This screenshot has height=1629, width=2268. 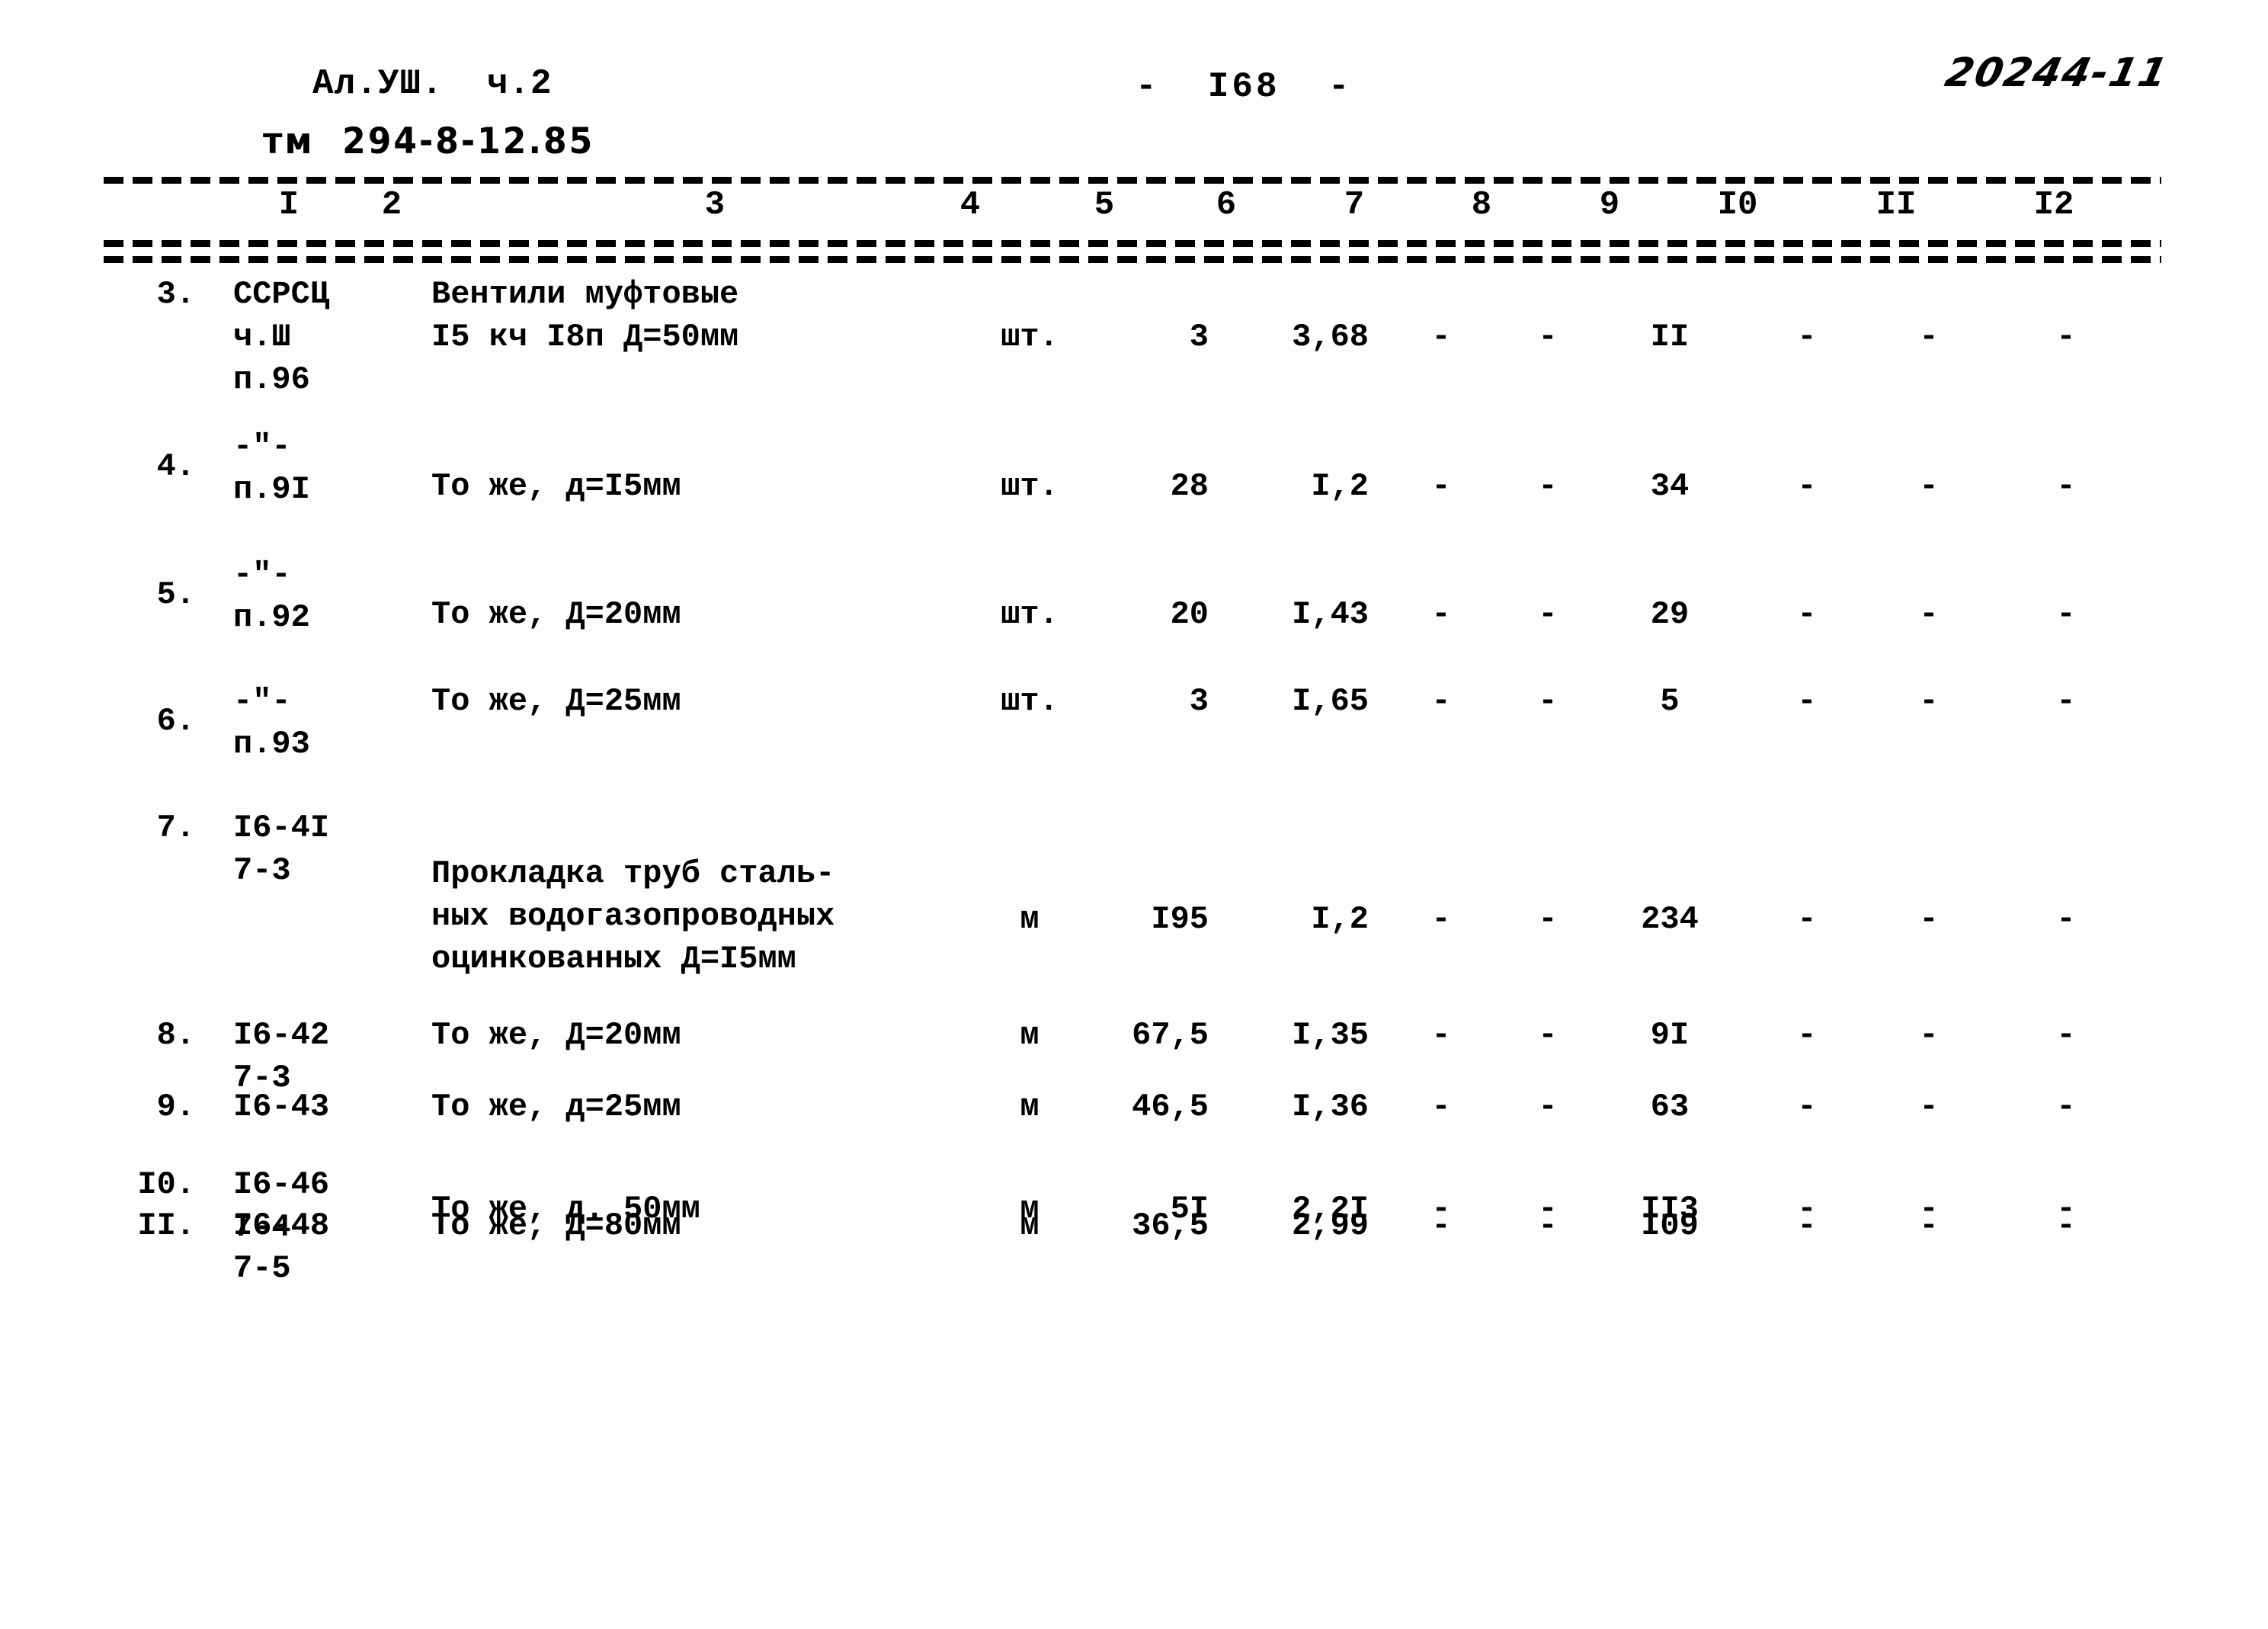 I want to click on col5-value: I95, so click(x=1180, y=919).